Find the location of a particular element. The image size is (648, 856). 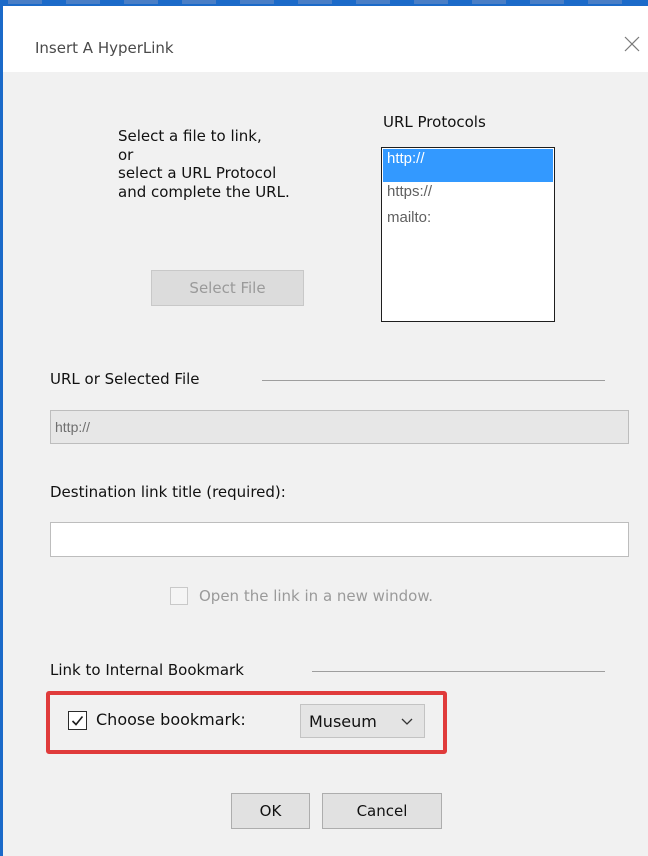

destination-title-field is located at coordinates (339, 539).